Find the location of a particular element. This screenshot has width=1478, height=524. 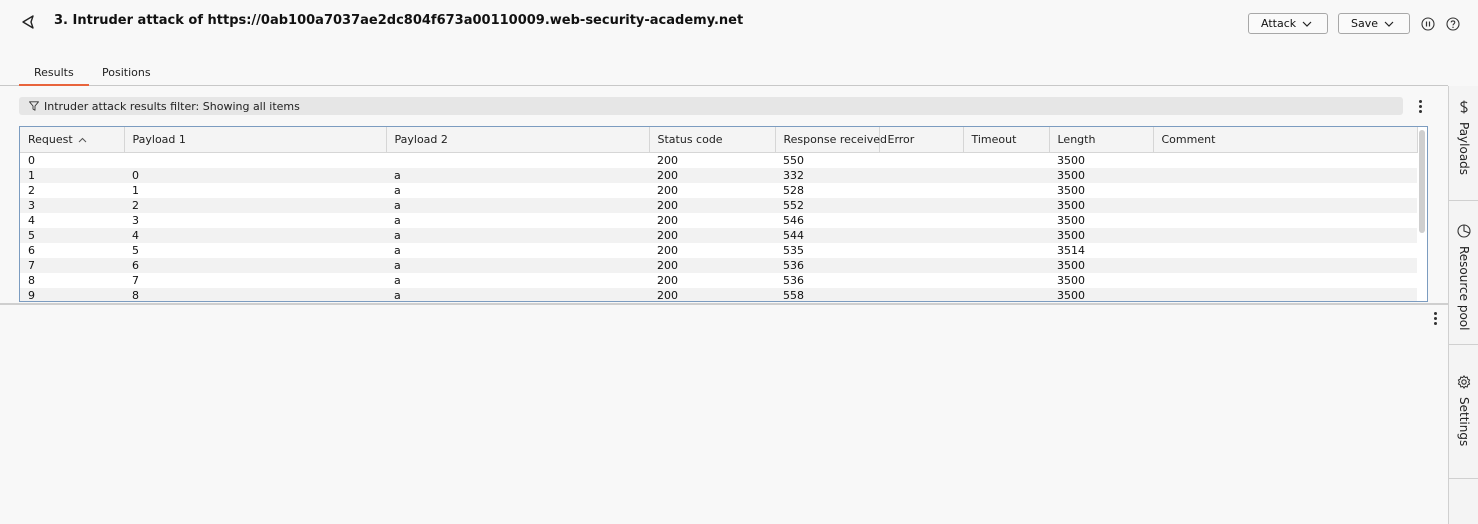

table-row: 8 7 a 200 536 3500 is located at coordinates (718, 280).